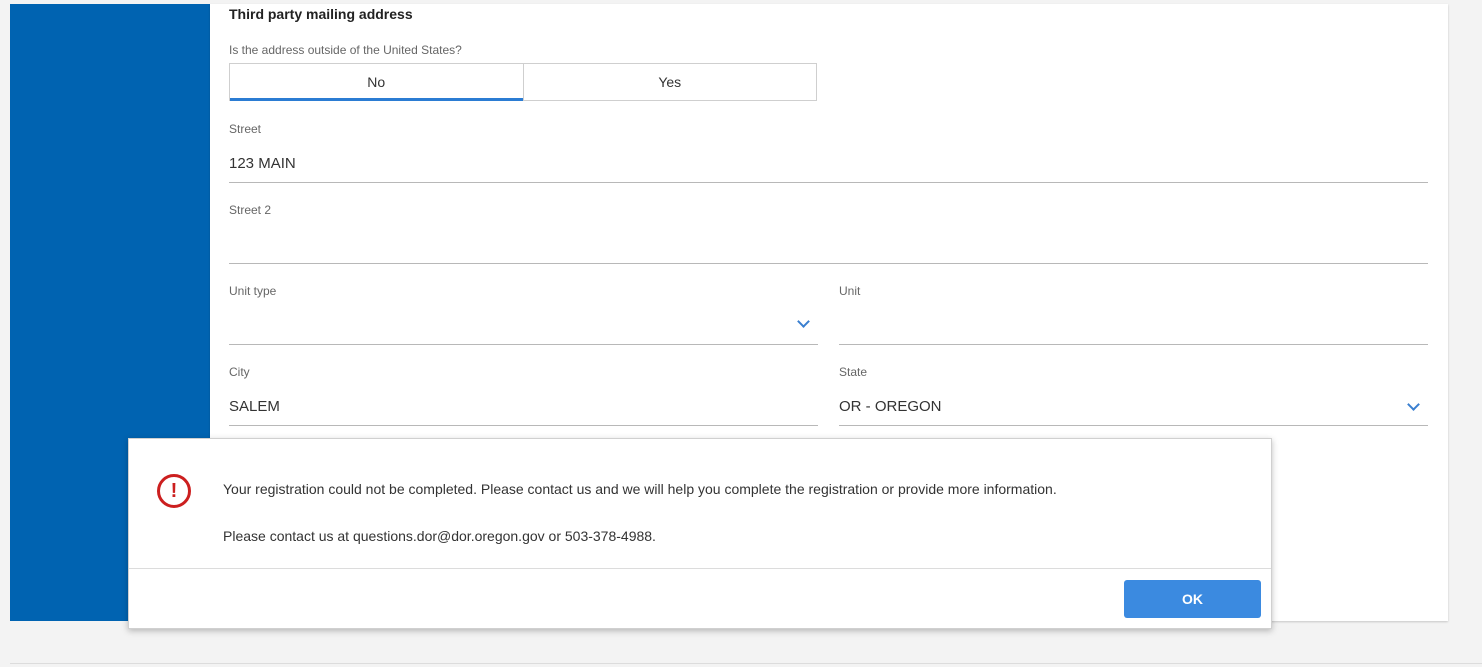 This screenshot has height=667, width=1482. Describe the element at coordinates (746, 663) in the screenshot. I see `page-divider` at that location.